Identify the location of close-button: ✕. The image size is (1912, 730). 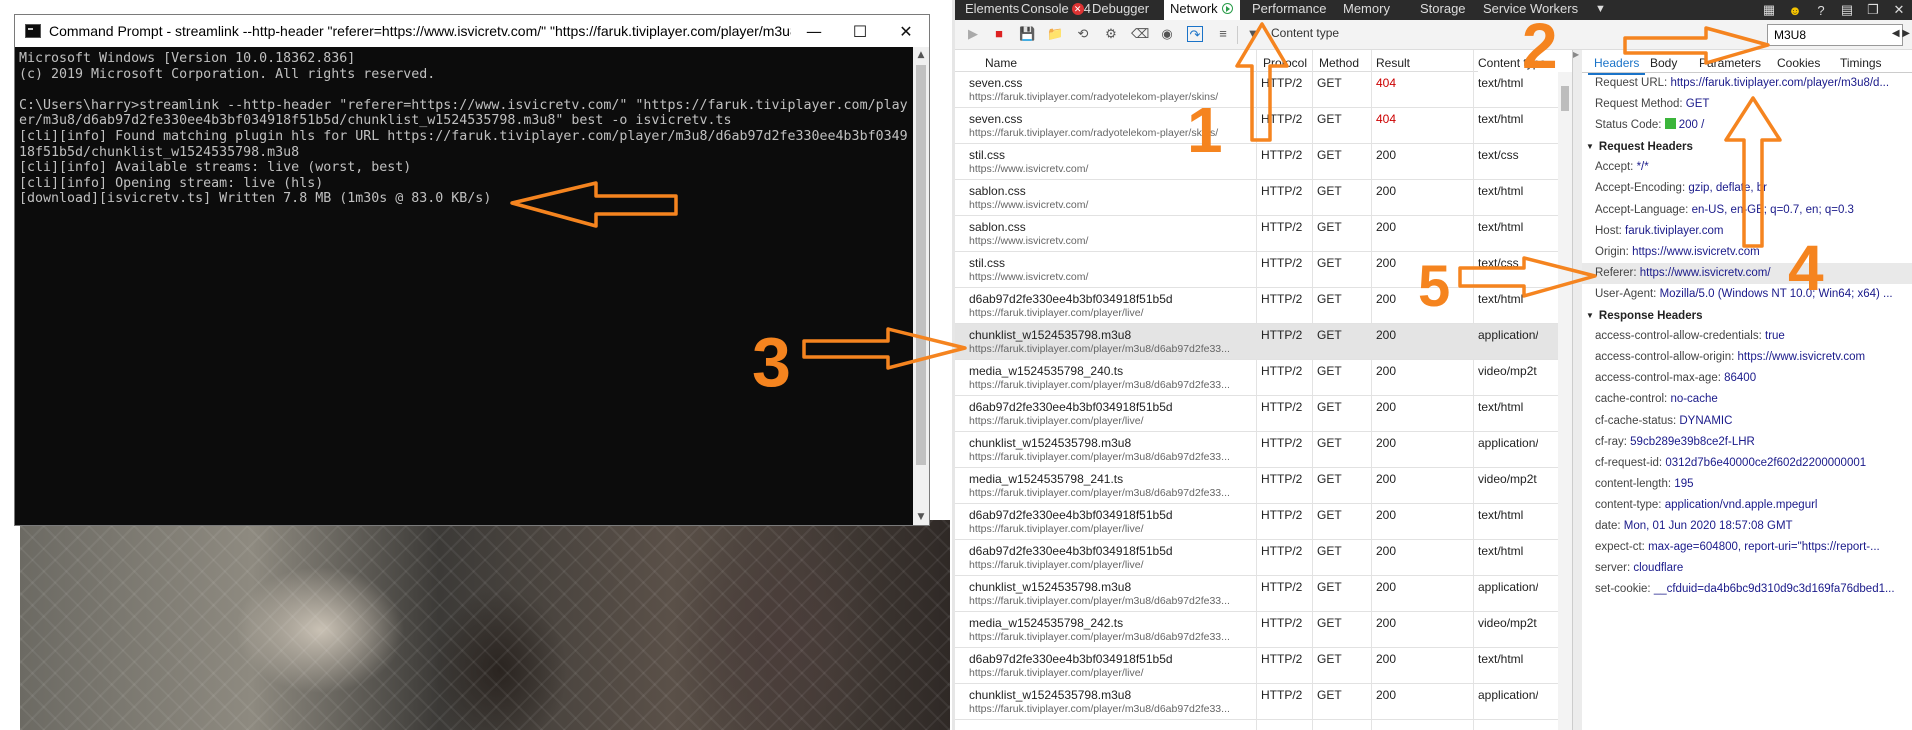
(906, 31).